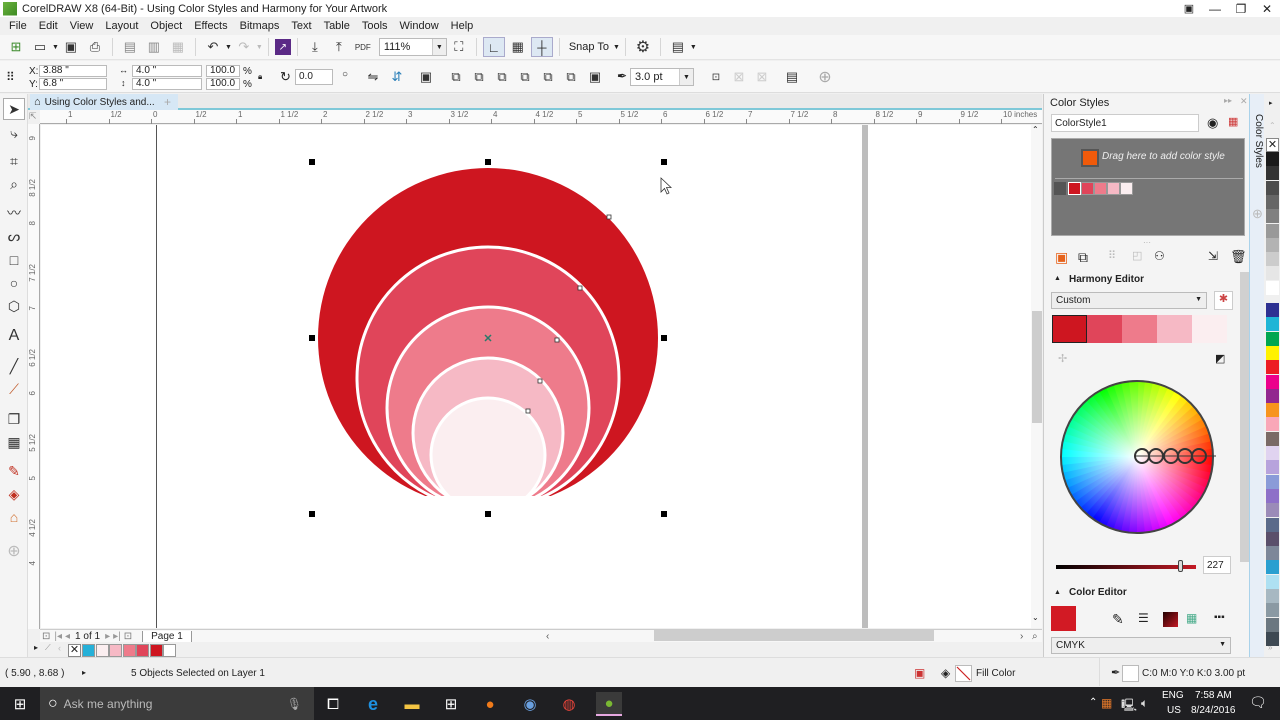  What do you see at coordinates (1148, 187) in the screenshot?
I see `color-styles-area: Drag here to add color style` at bounding box center [1148, 187].